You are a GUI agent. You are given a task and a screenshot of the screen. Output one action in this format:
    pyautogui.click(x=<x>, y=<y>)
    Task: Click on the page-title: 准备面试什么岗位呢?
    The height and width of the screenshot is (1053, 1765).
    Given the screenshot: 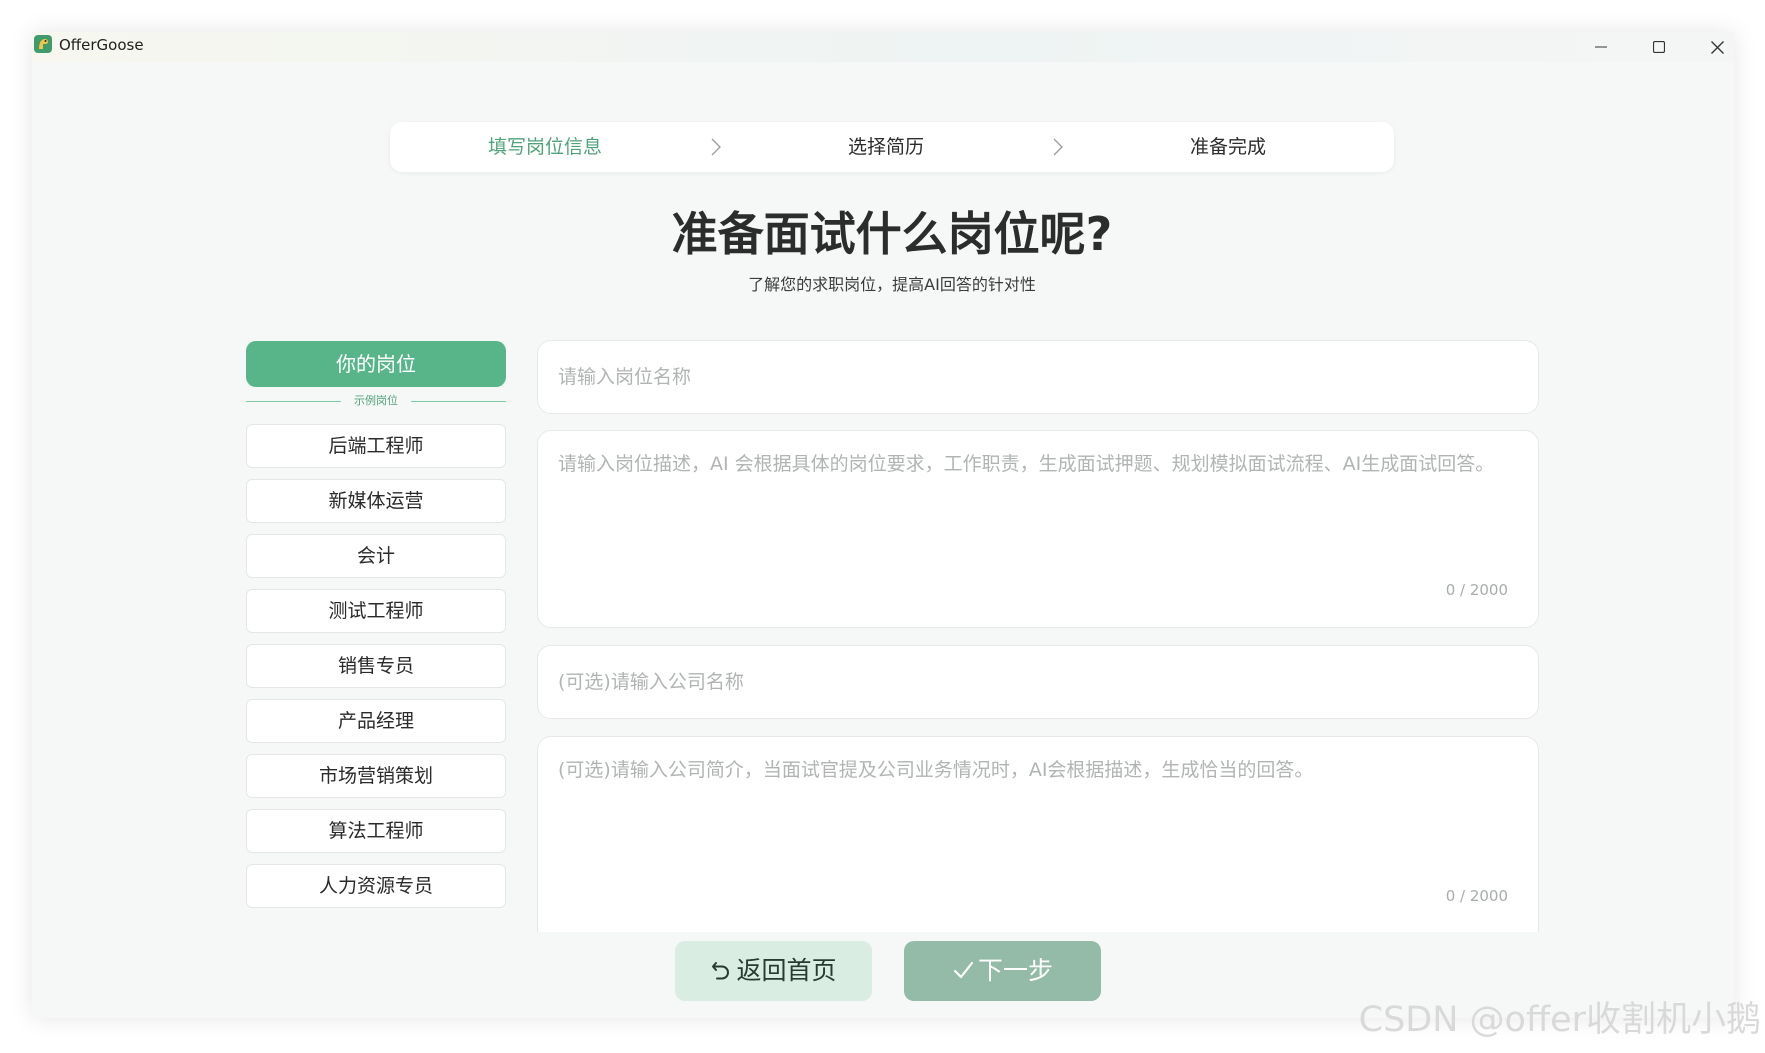 What is the action you would take?
    pyautogui.click(x=892, y=234)
    